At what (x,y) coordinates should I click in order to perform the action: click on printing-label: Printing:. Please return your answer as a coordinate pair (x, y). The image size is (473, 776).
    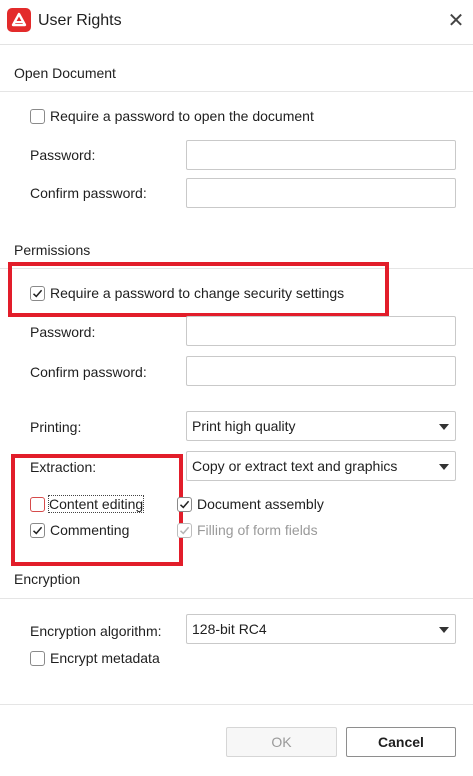
    Looking at the image, I should click on (56, 427).